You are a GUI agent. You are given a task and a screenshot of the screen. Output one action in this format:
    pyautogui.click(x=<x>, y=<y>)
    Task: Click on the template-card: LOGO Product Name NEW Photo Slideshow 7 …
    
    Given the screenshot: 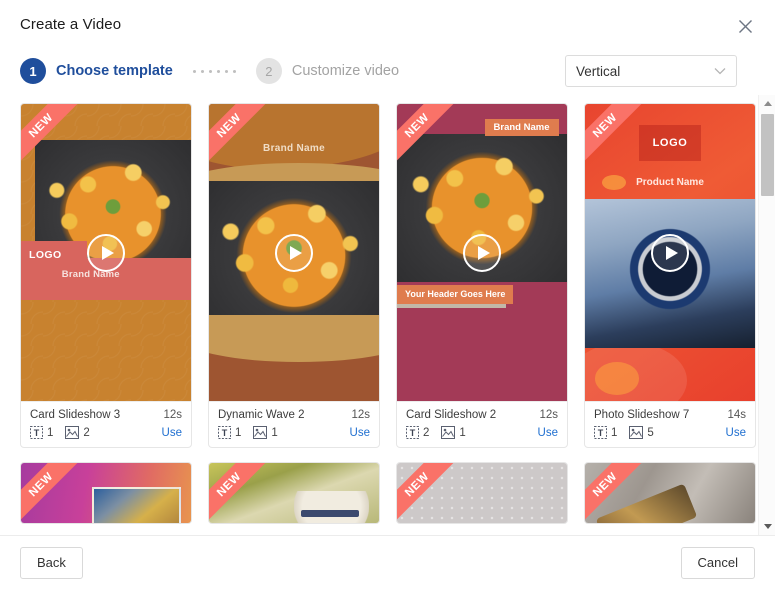 What is the action you would take?
    pyautogui.click(x=670, y=275)
    